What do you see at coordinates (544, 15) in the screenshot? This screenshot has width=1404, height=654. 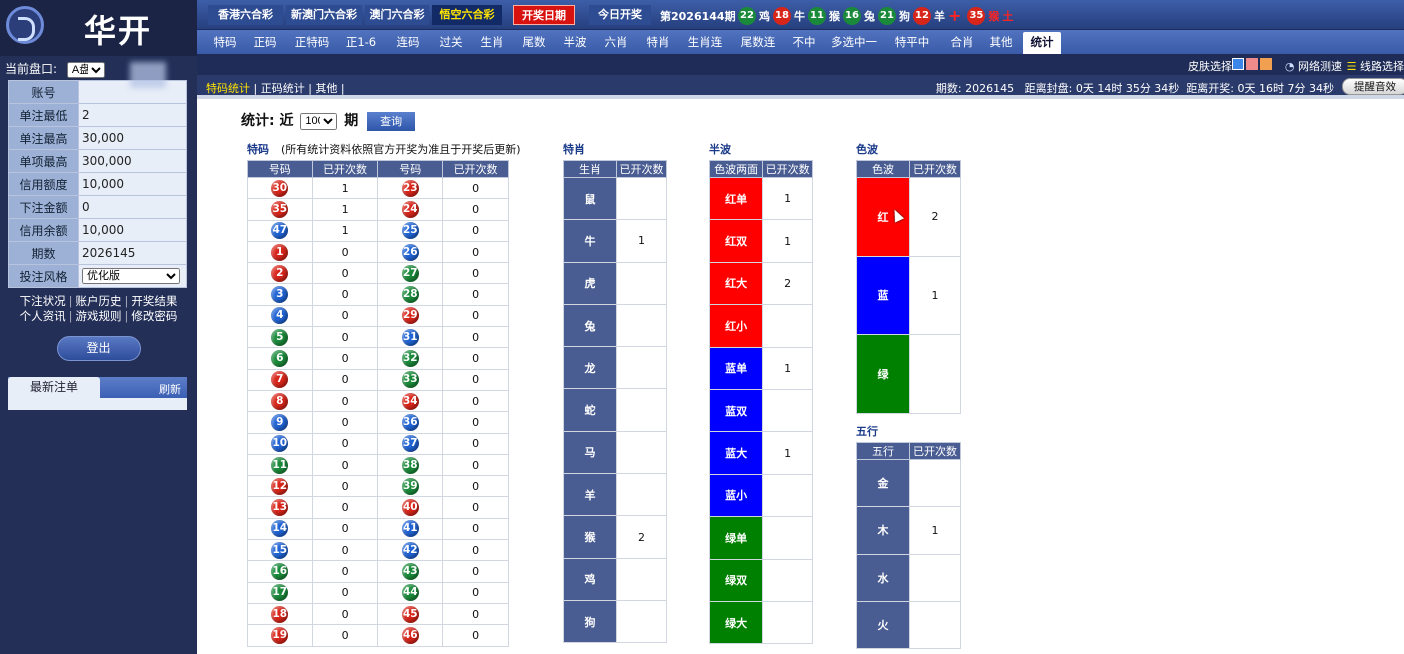 I see `draw-date-button: 开奖日期` at bounding box center [544, 15].